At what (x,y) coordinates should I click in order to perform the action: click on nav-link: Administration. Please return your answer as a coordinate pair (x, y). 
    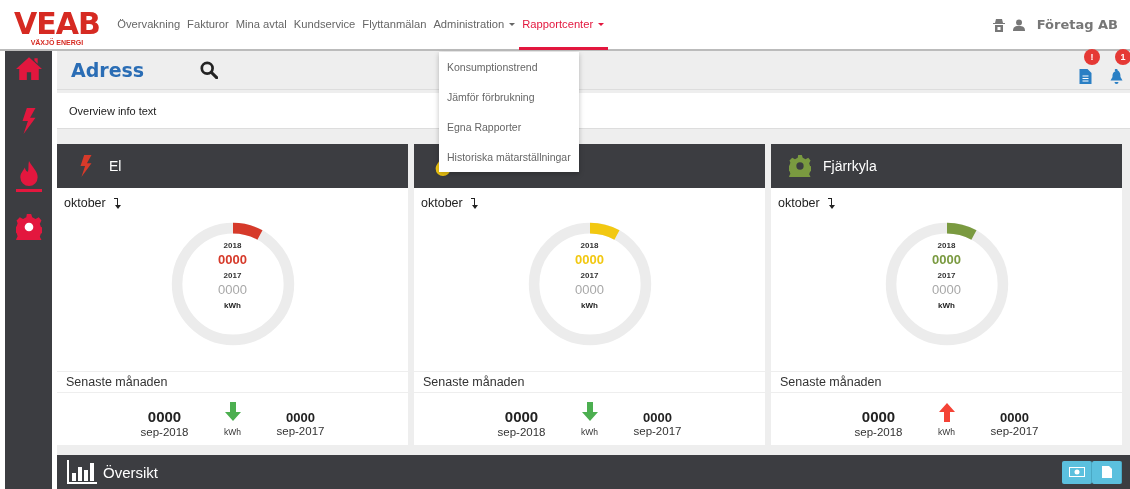
    Looking at the image, I should click on (474, 25).